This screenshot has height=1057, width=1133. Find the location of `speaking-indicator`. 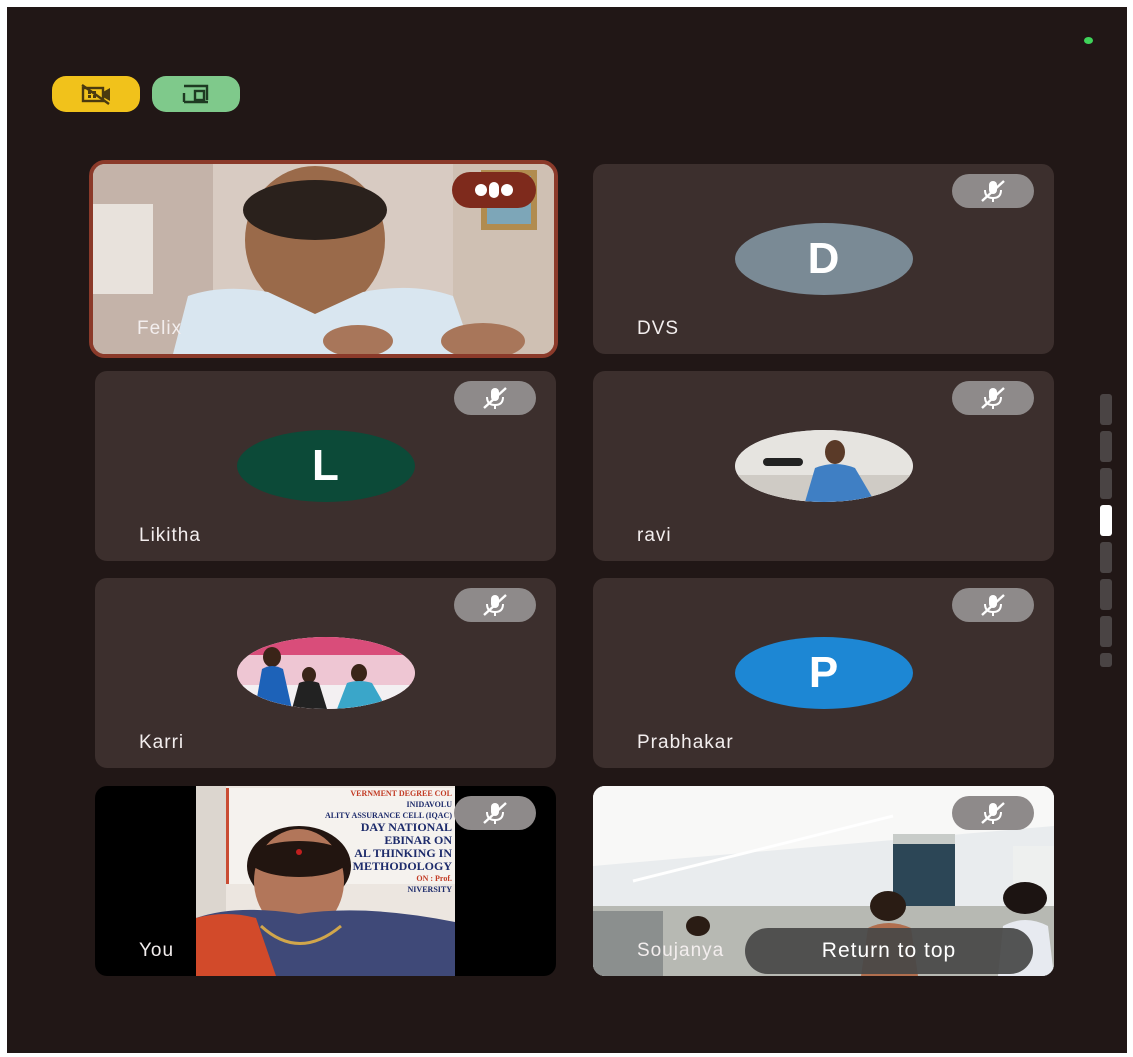

speaking-indicator is located at coordinates (494, 190).